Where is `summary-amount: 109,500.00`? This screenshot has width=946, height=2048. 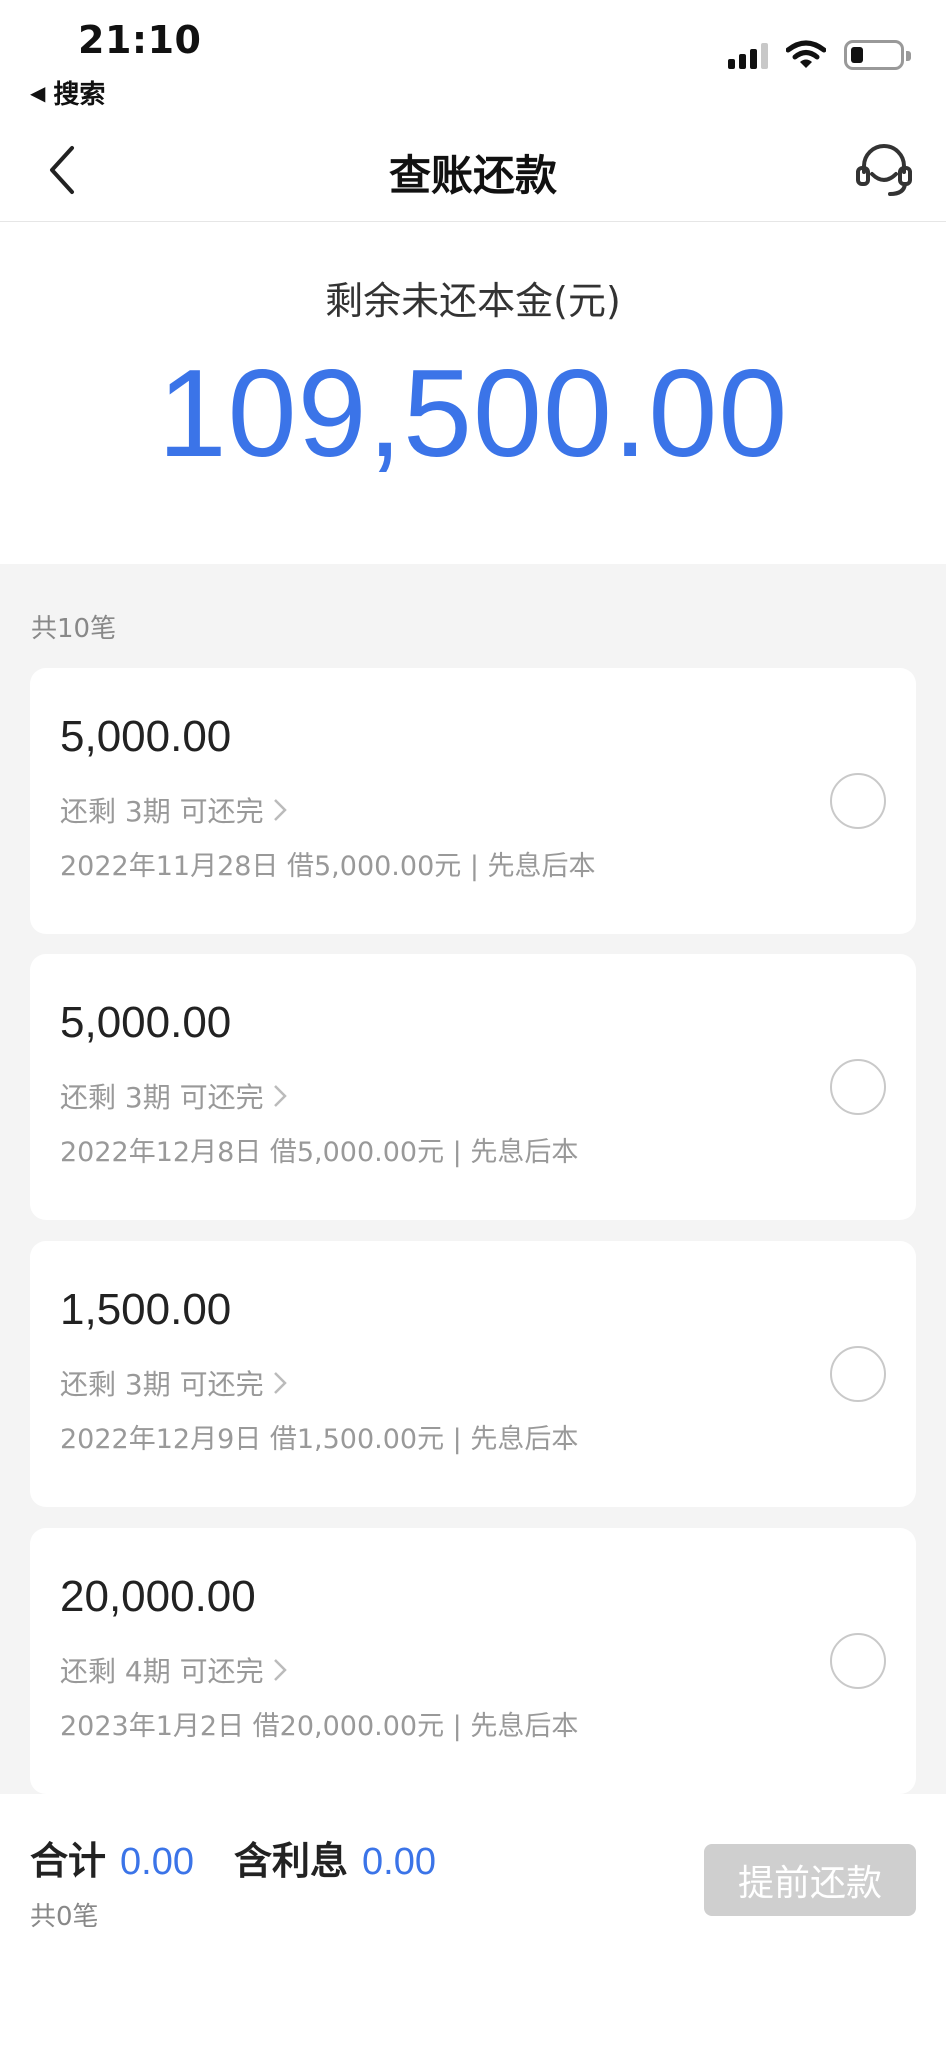 summary-amount: 109,500.00 is located at coordinates (473, 414).